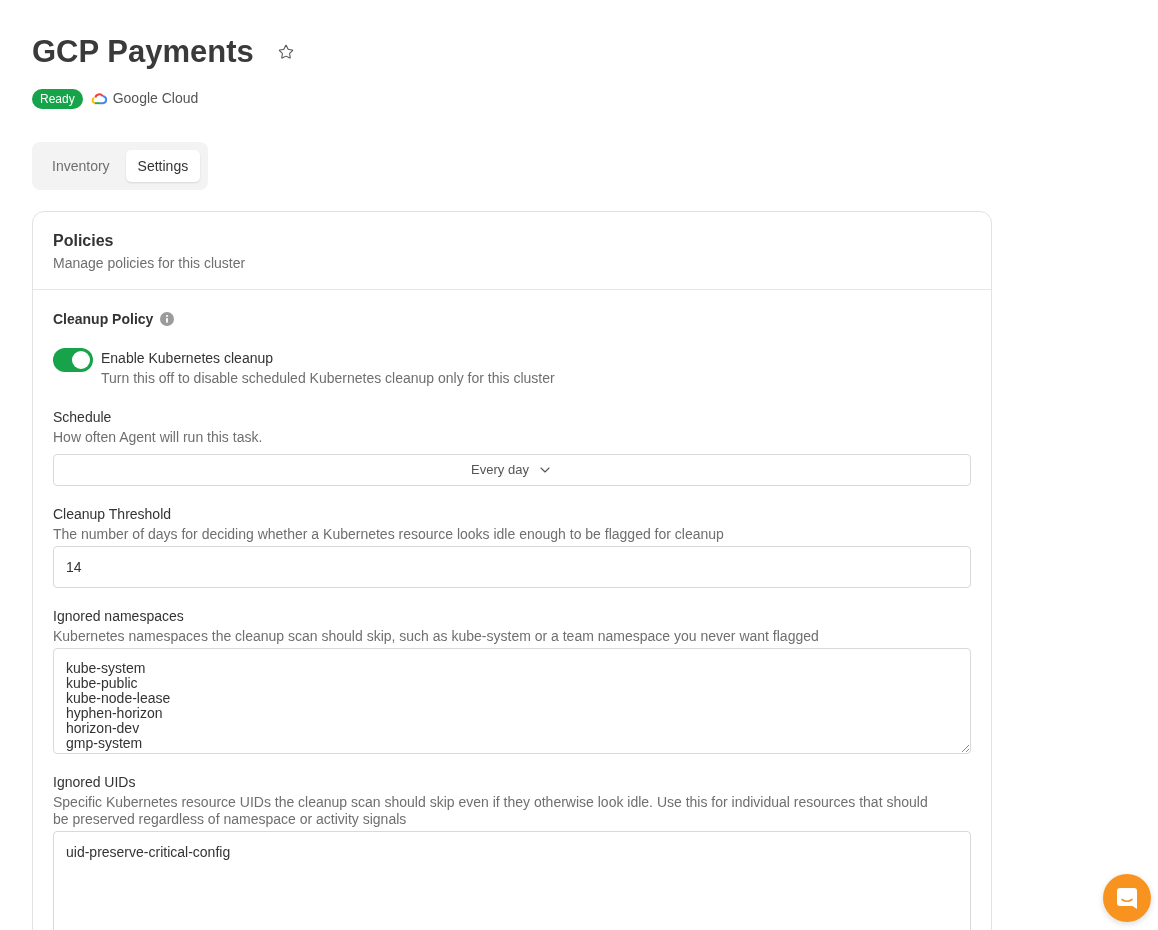  Describe the element at coordinates (188, 358) in the screenshot. I see `toggle-label: Enable Kubernetes cleanup` at that location.